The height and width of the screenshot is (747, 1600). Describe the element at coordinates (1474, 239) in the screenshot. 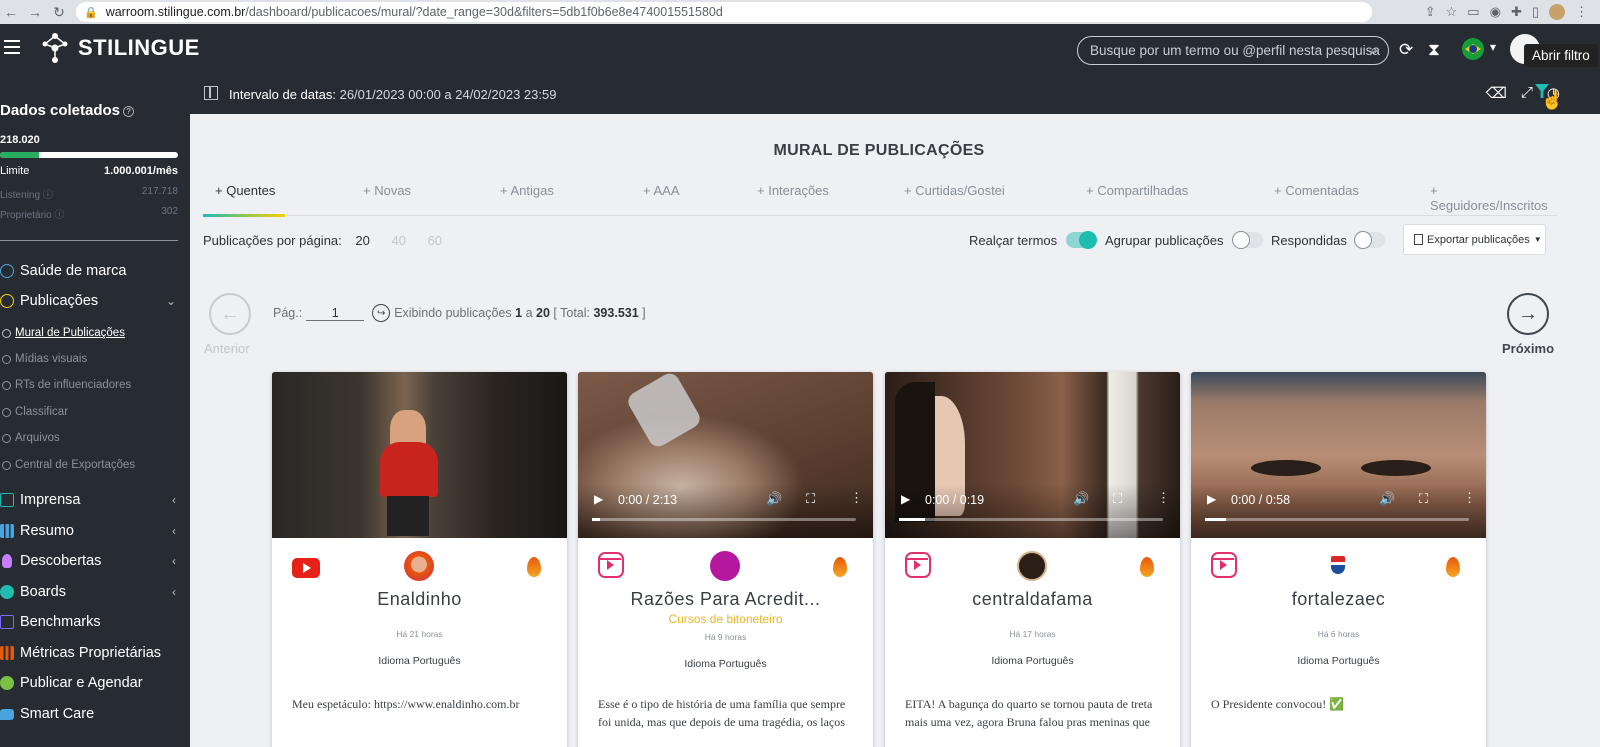

I see `export-publications-button: Exportar publicações ▼` at that location.